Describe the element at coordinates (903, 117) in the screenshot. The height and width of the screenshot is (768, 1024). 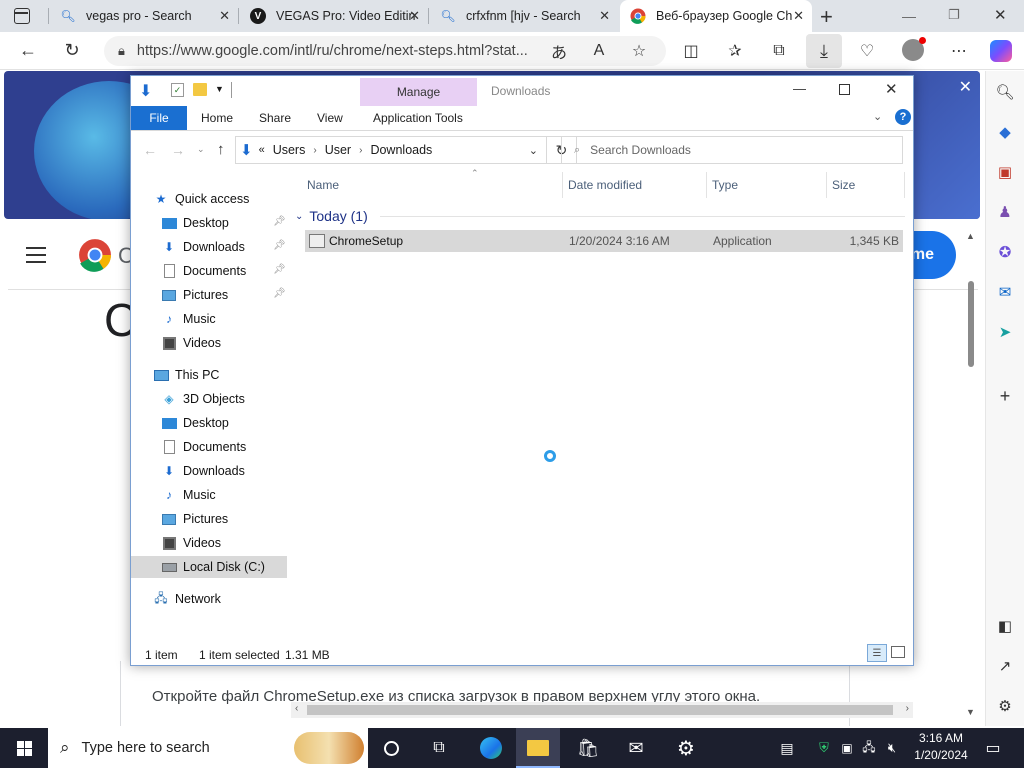
I see `help-icon: ?` at that location.